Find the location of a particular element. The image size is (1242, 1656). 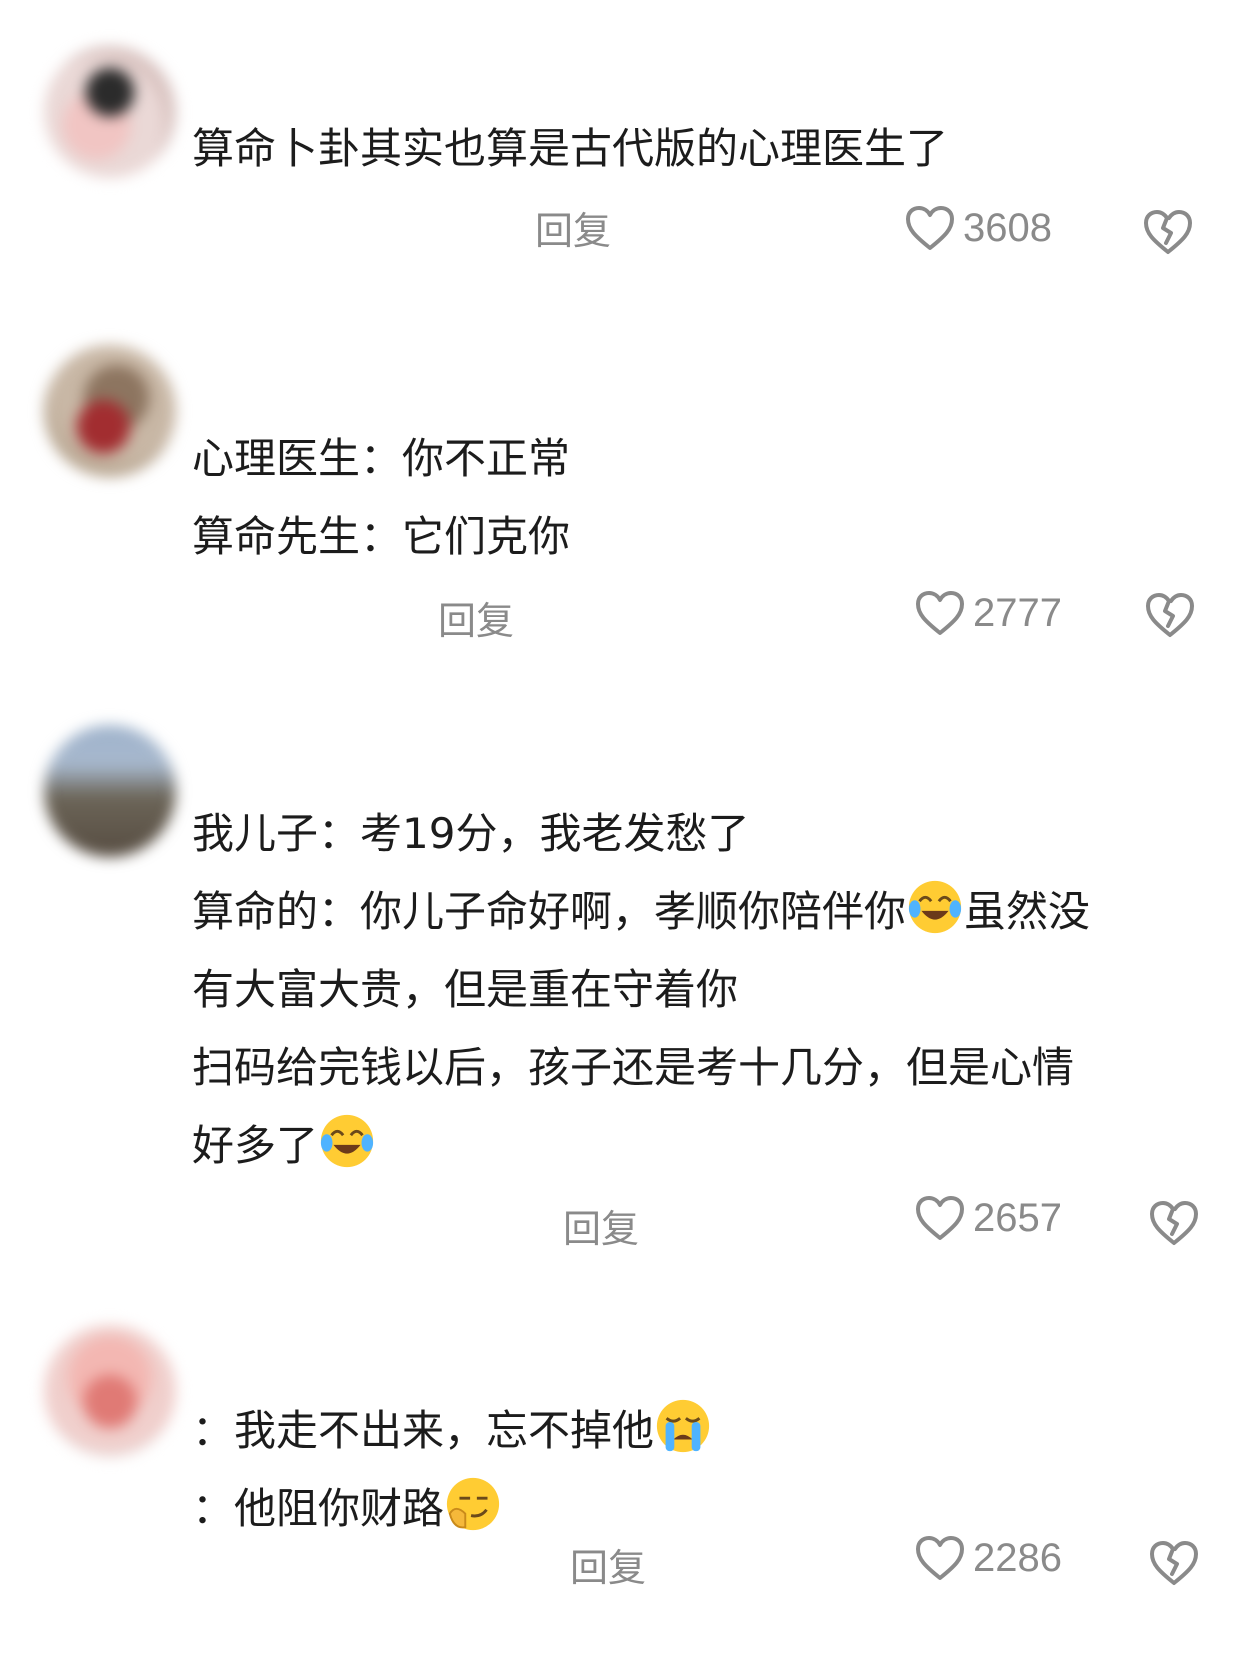

like-button: 2657 is located at coordinates (988, 1218).